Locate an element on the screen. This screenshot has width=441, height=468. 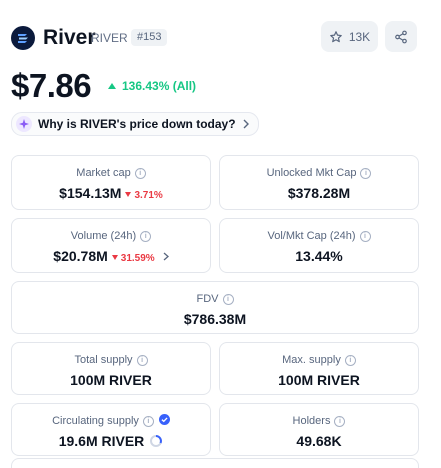
vol-mkt-cap-value: 13.44% is located at coordinates (319, 256).